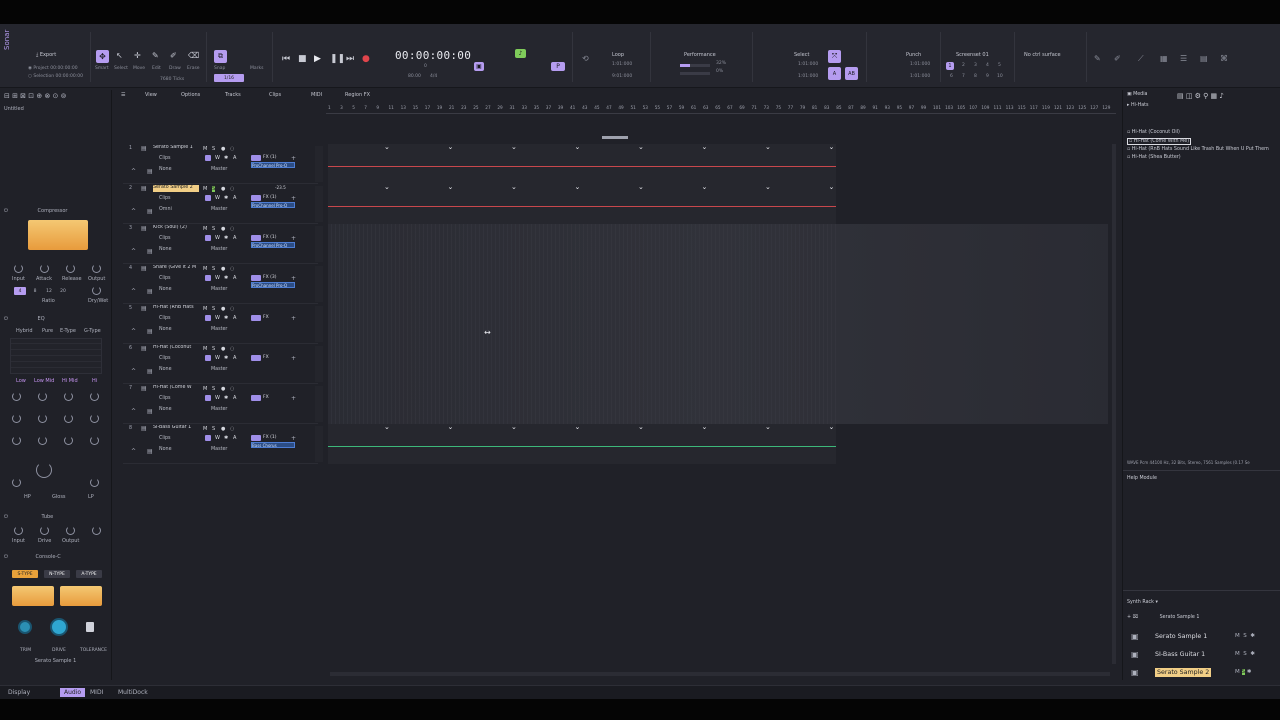 The width and height of the screenshot is (1280, 720). I want to click on time-display: 00:00:00:00, so click(433, 55).